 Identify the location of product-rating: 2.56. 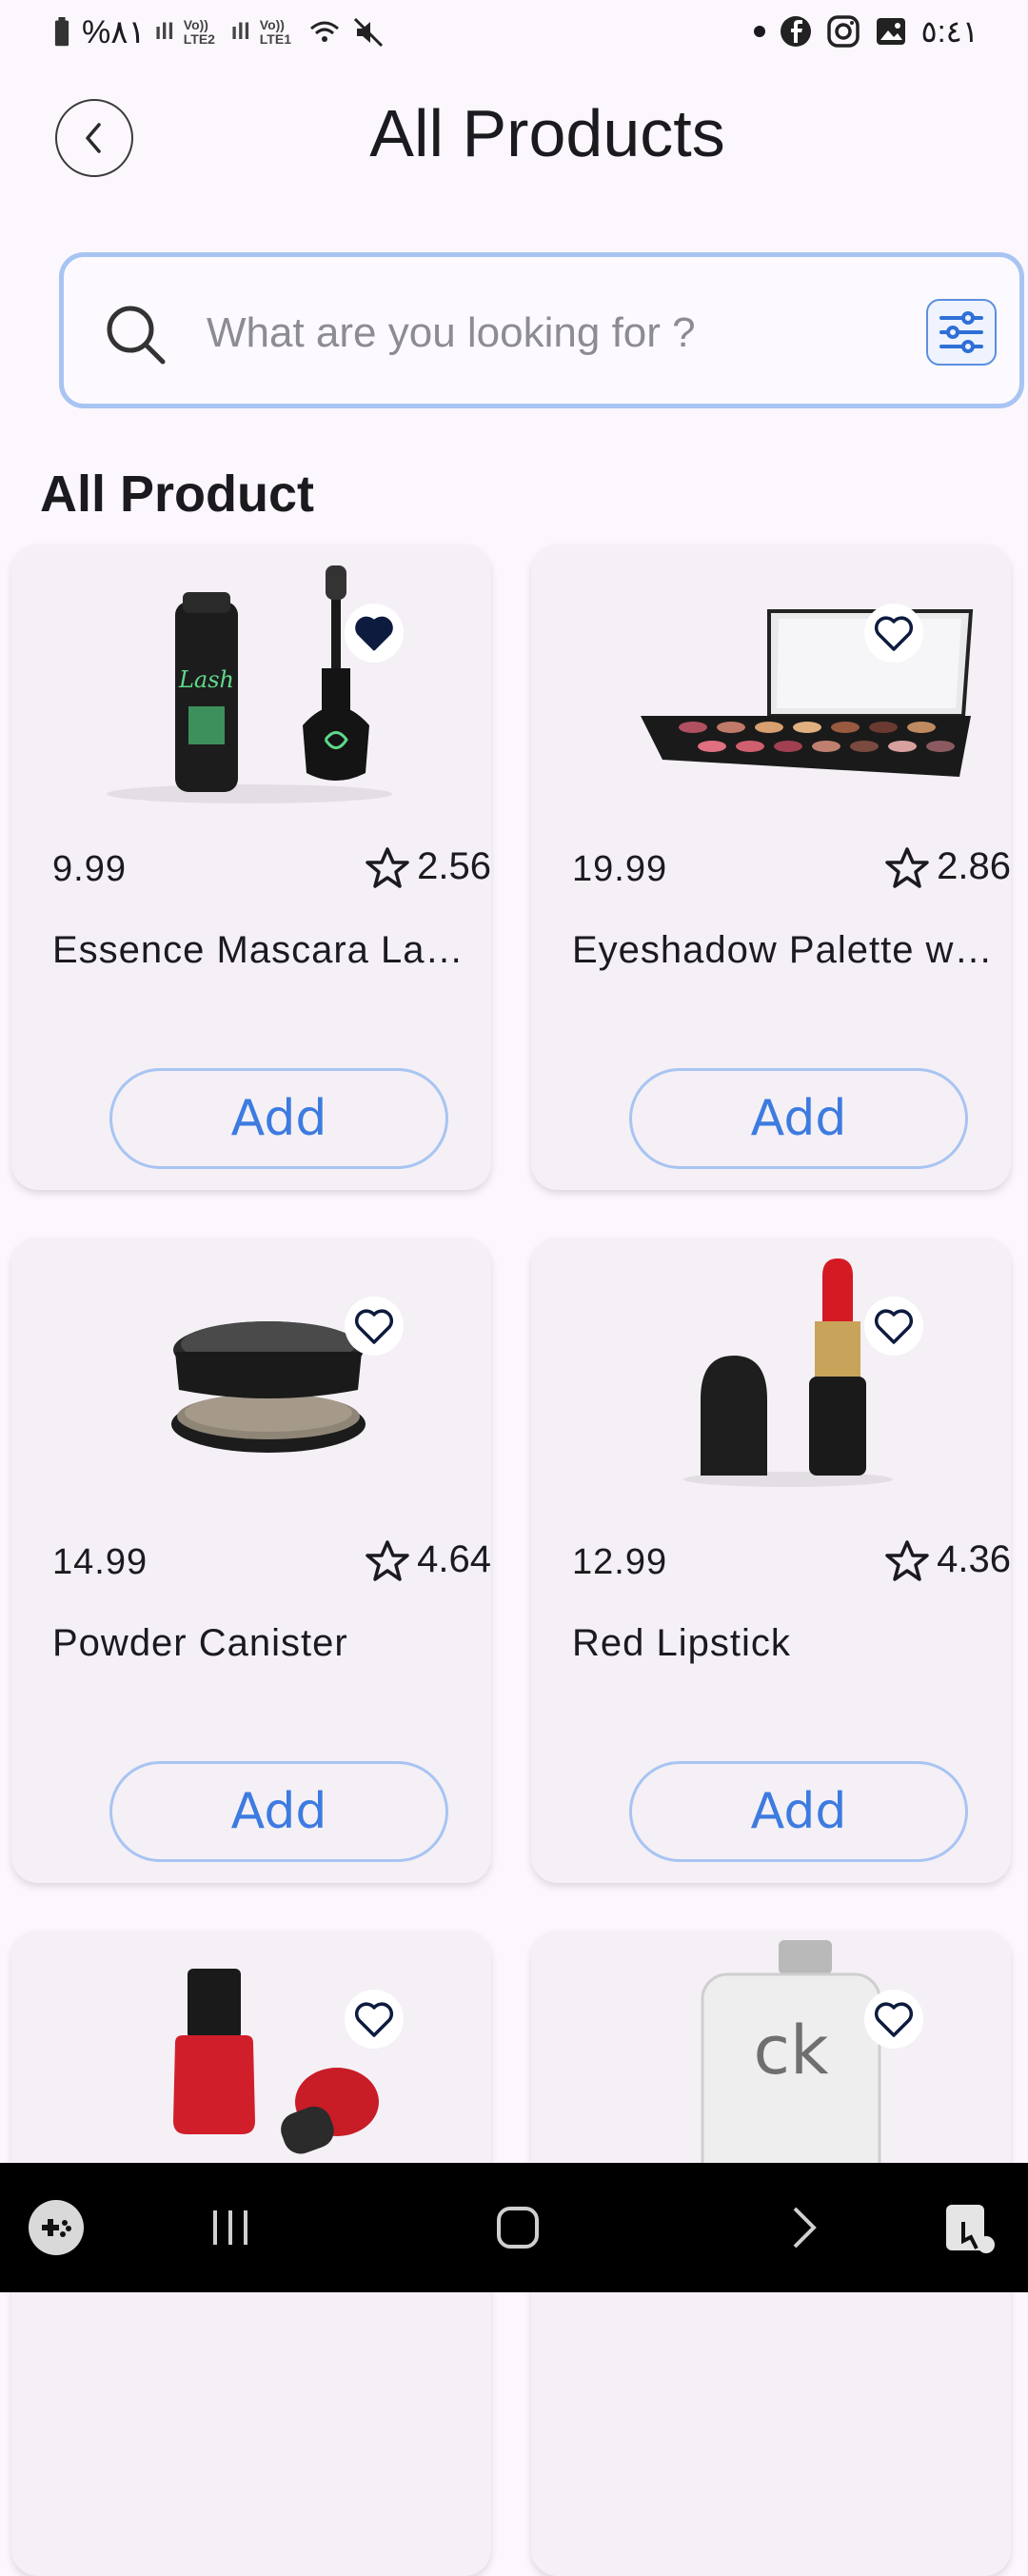
(429, 866).